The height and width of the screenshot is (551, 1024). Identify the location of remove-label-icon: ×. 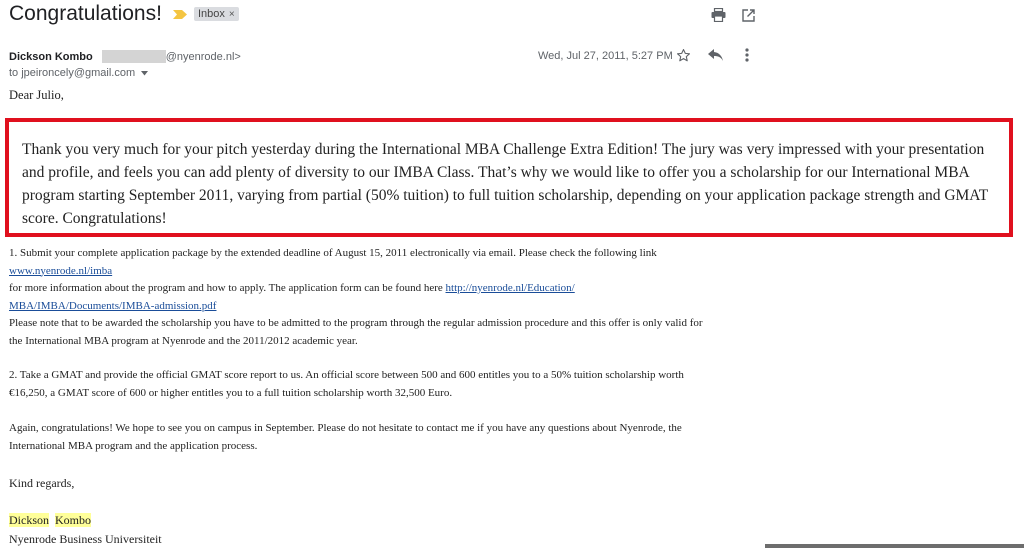
(232, 14).